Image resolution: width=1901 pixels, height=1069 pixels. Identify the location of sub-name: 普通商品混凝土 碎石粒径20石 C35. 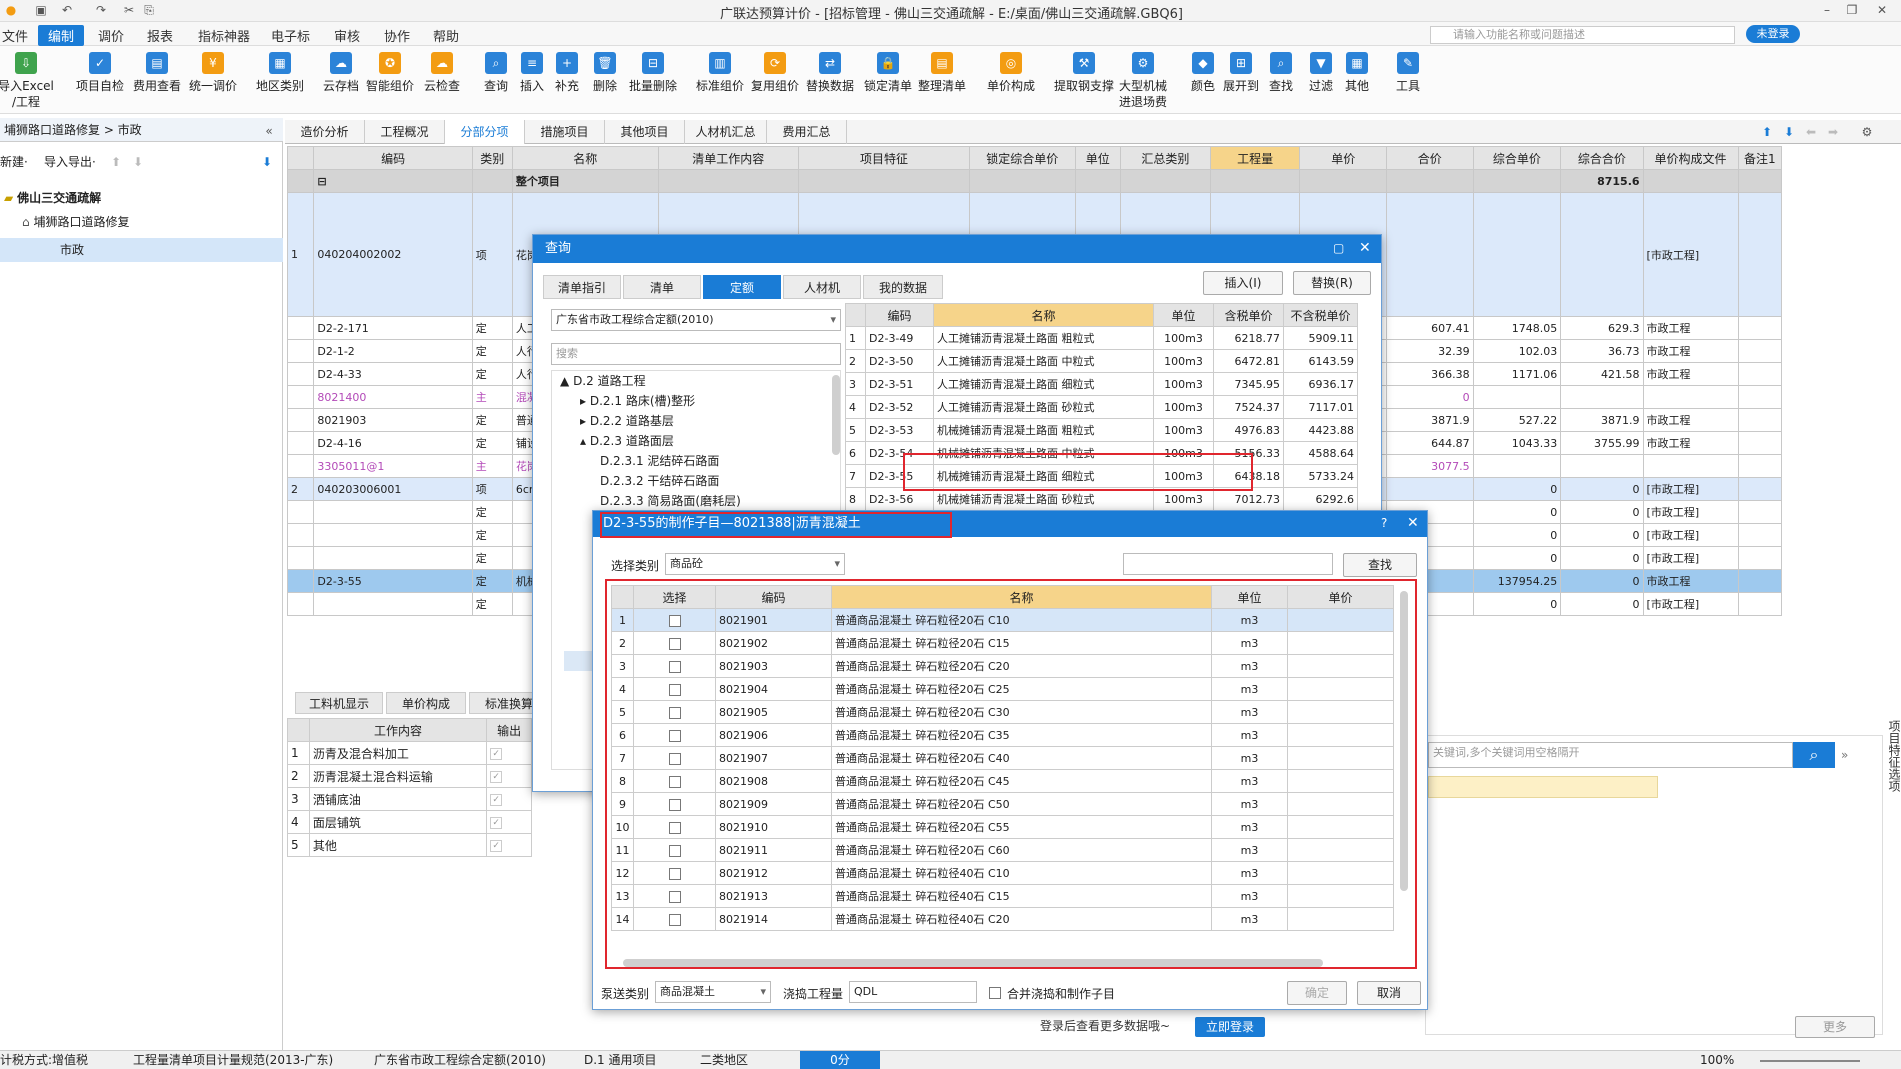
(1021, 735).